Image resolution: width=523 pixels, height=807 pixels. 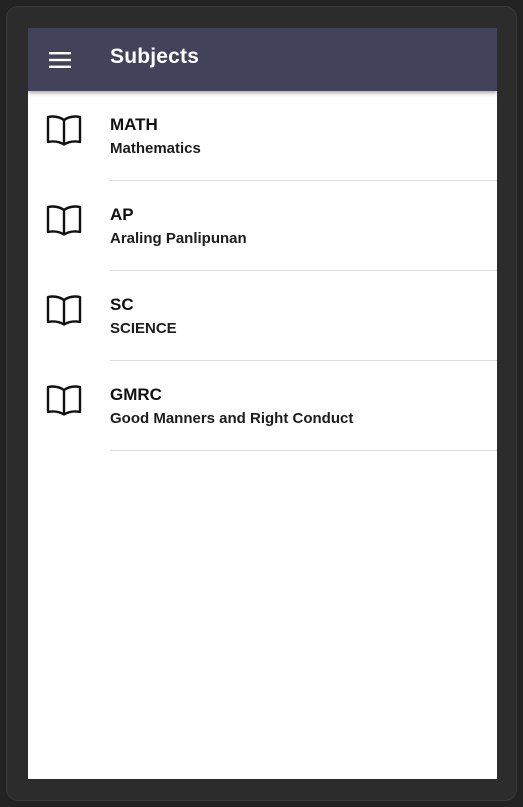 What do you see at coordinates (262, 226) in the screenshot?
I see `list-item-ap: AP Araling Panlipunan` at bounding box center [262, 226].